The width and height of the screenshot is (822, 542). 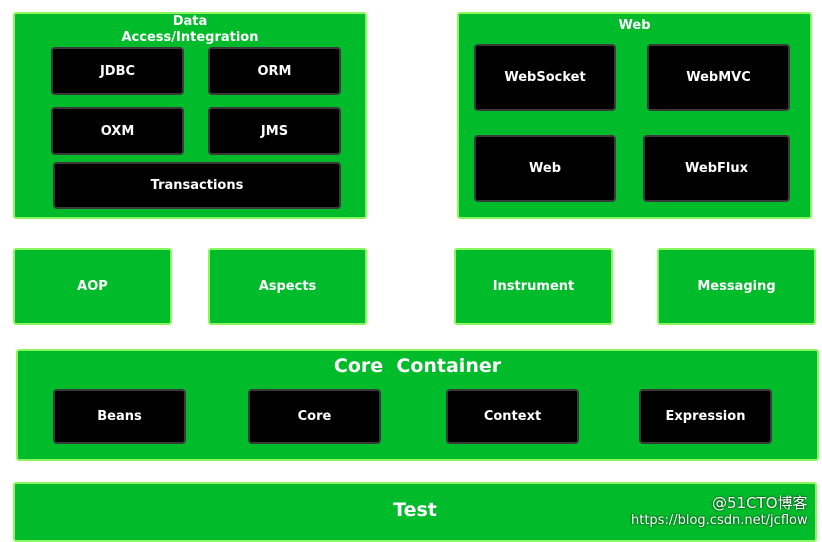 I want to click on watermark-url: https://blog.csdn.net/jcflow, so click(x=719, y=520).